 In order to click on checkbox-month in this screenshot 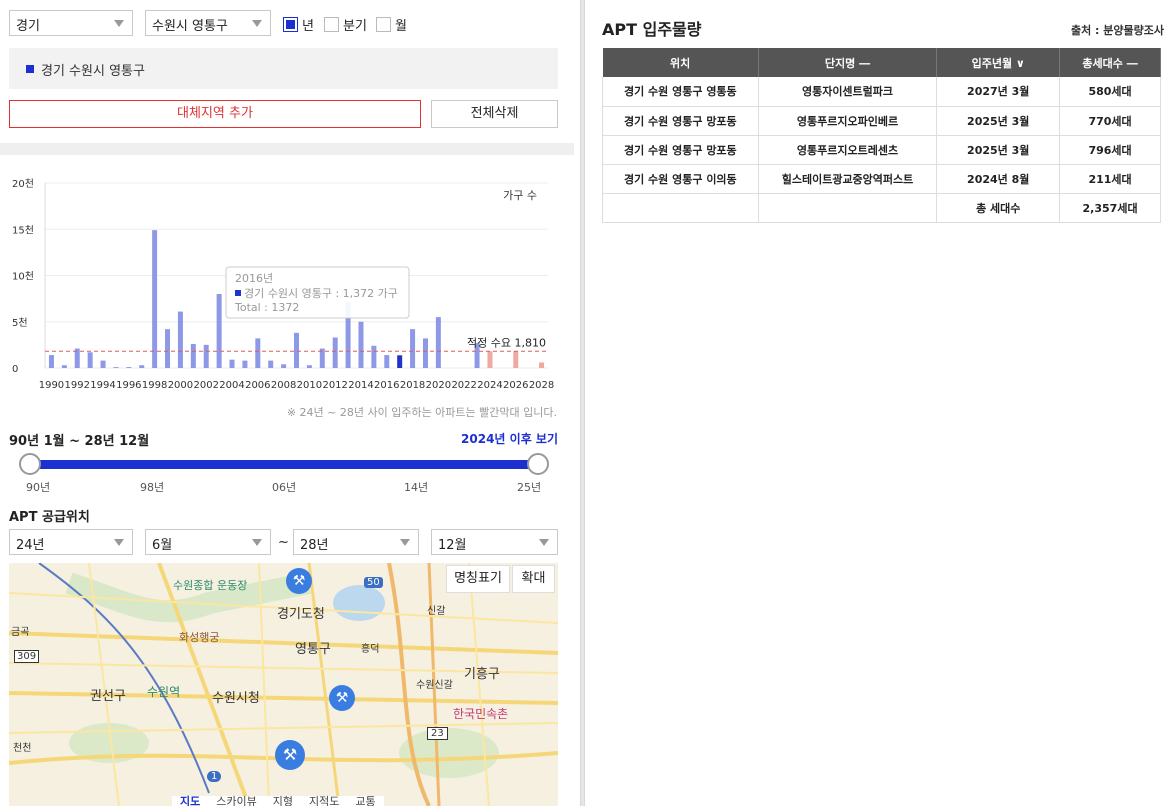, I will do `click(383, 24)`.